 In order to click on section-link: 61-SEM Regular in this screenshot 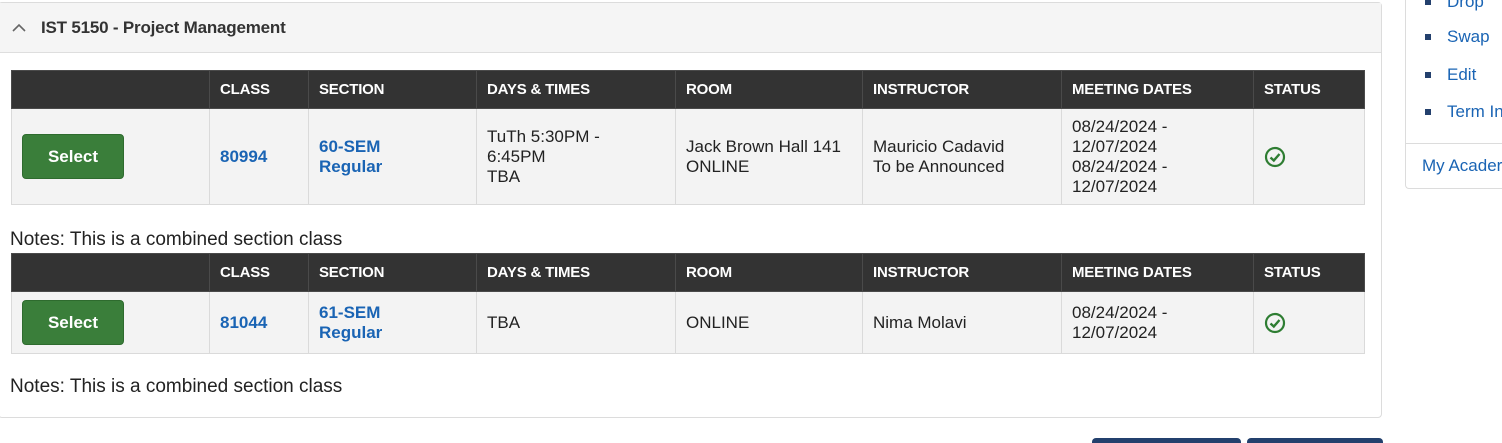, I will do `click(350, 322)`.